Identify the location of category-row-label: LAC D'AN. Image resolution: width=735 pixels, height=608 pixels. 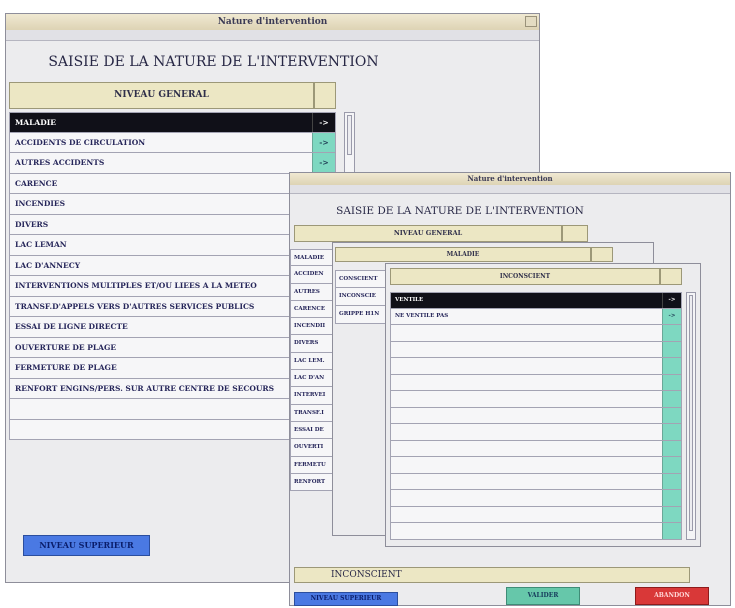
(309, 378).